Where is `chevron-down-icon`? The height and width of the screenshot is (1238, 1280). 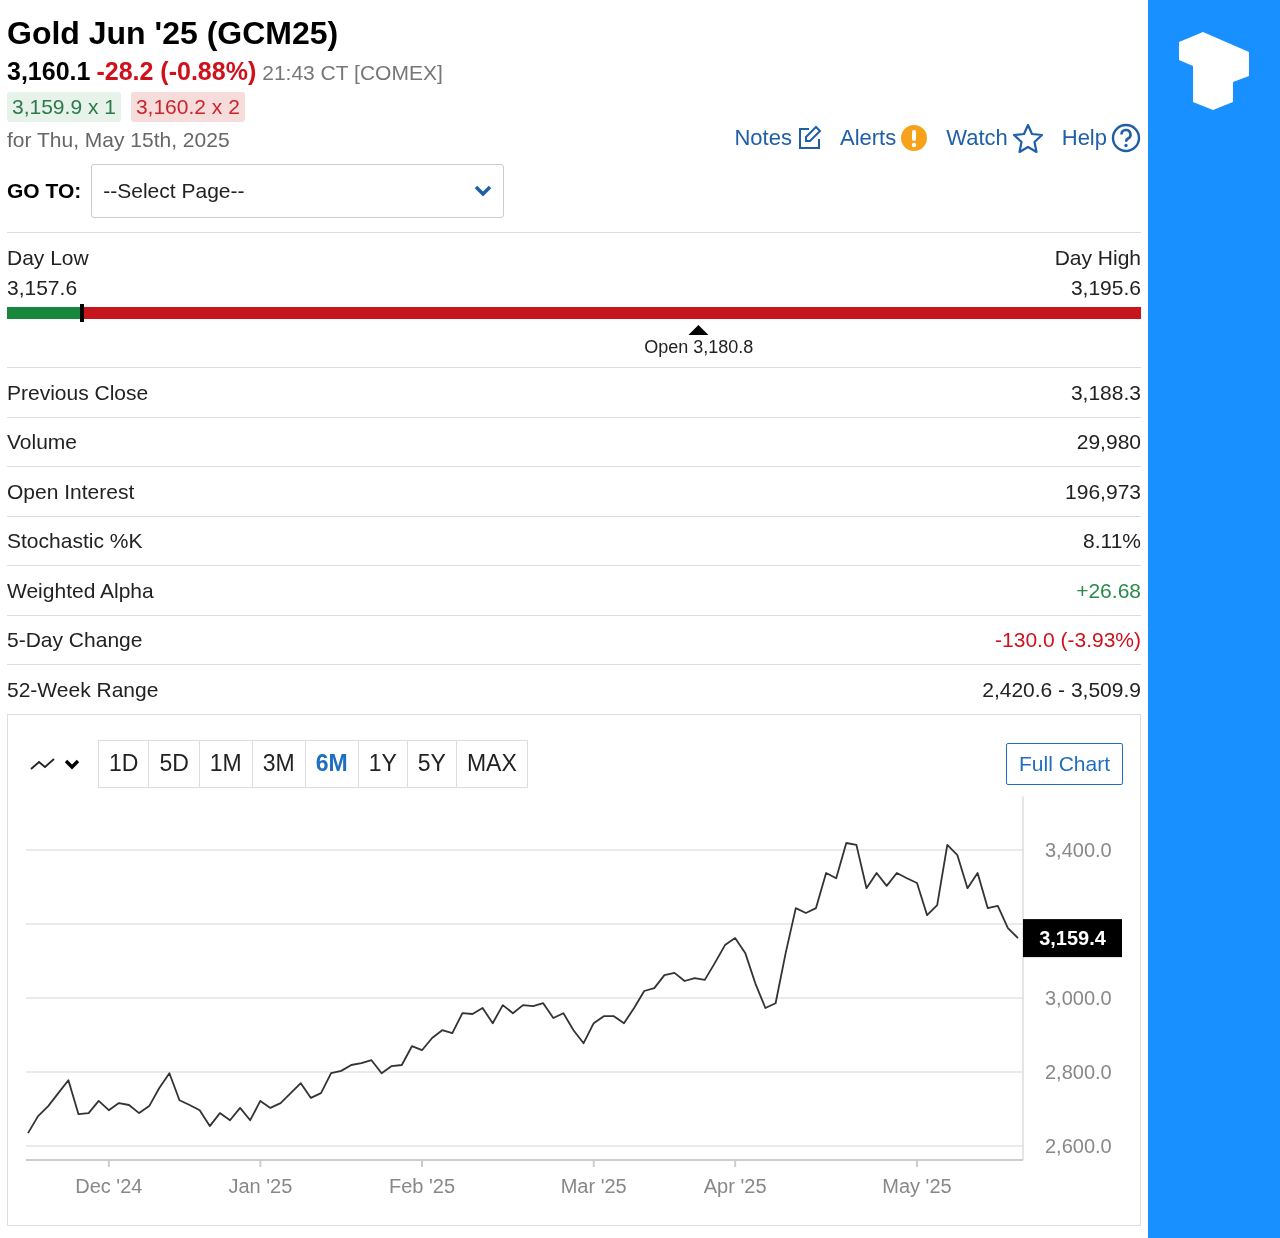
chevron-down-icon is located at coordinates (483, 191).